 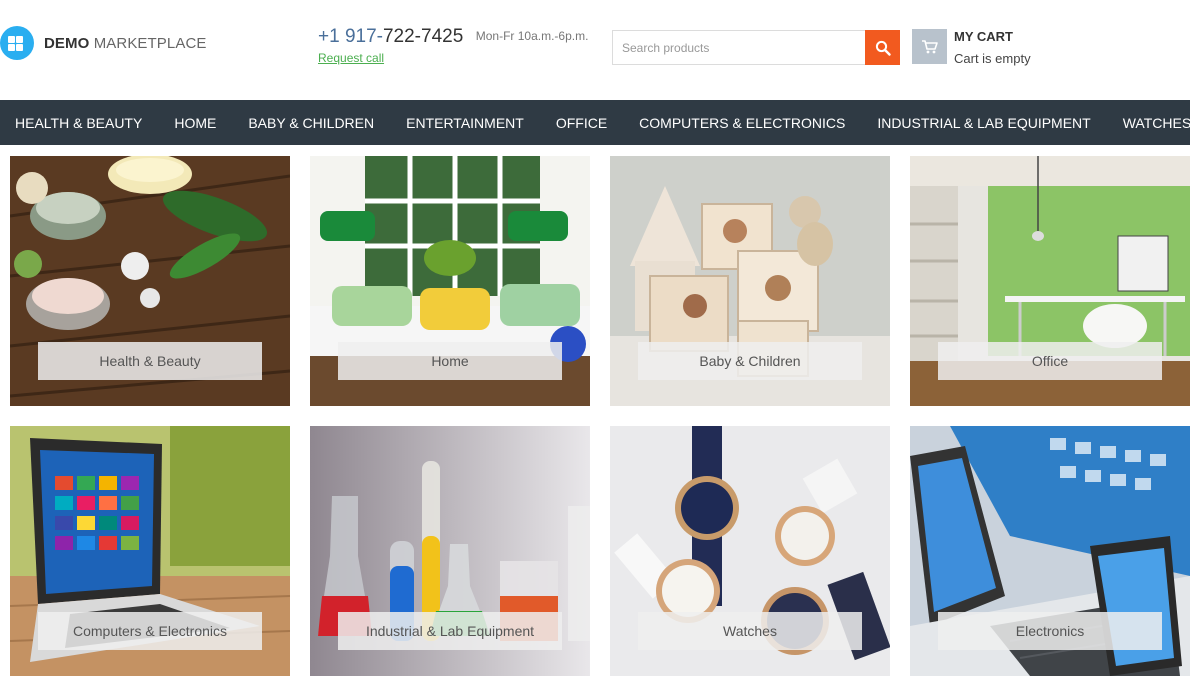 What do you see at coordinates (738, 47) in the screenshot?
I see `search-input` at bounding box center [738, 47].